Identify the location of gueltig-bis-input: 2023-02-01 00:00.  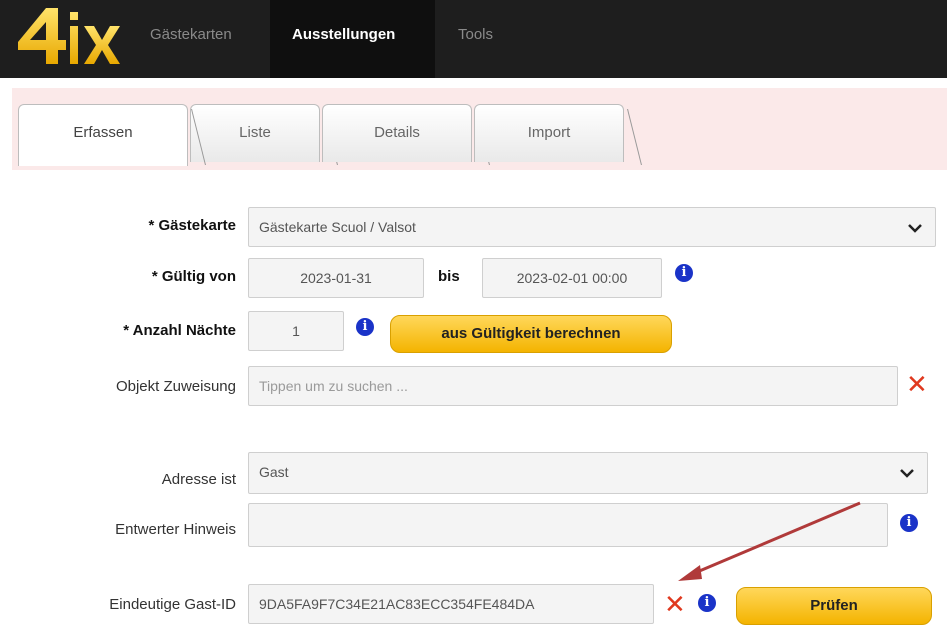
(572, 278).